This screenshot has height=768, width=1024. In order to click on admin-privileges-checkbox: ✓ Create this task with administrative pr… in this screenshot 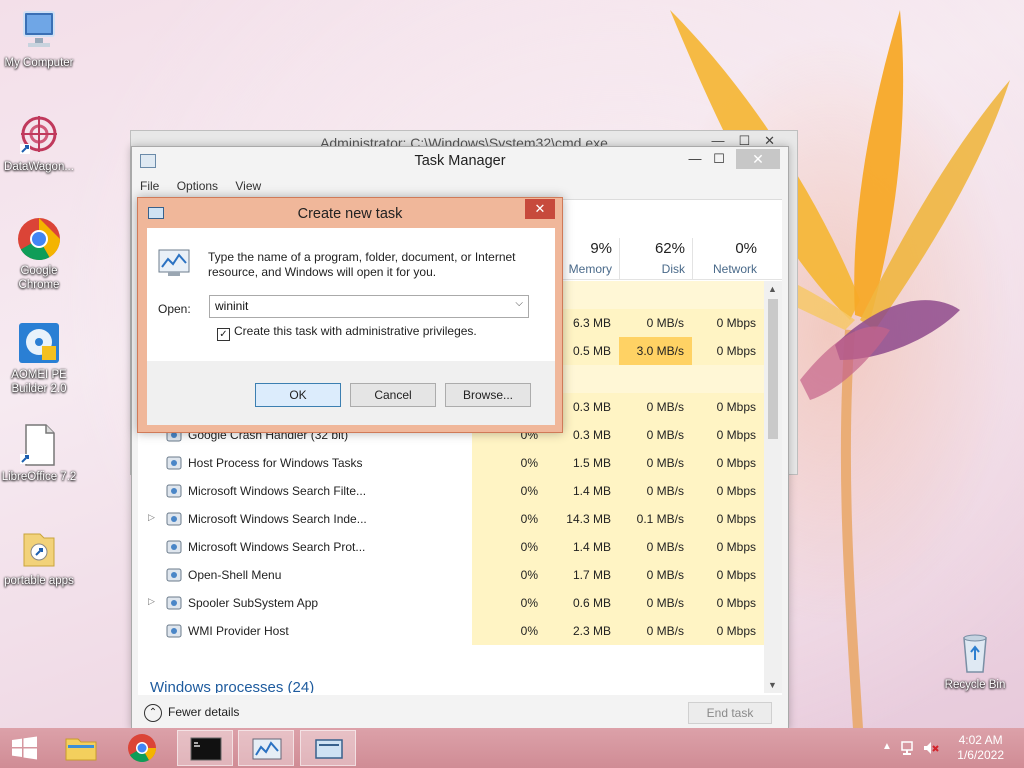, I will do `click(347, 332)`.